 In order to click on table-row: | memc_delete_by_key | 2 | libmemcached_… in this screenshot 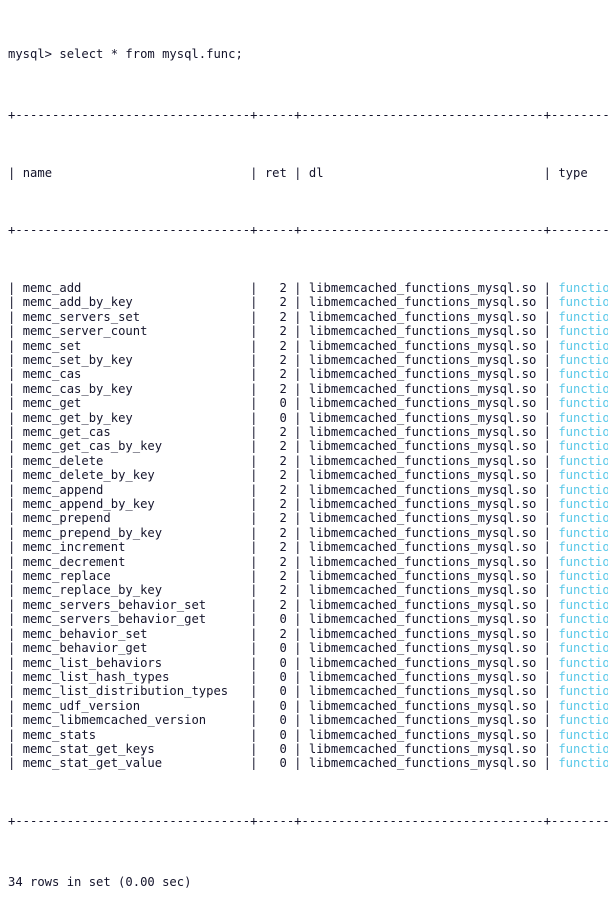, I will do `click(308, 475)`.